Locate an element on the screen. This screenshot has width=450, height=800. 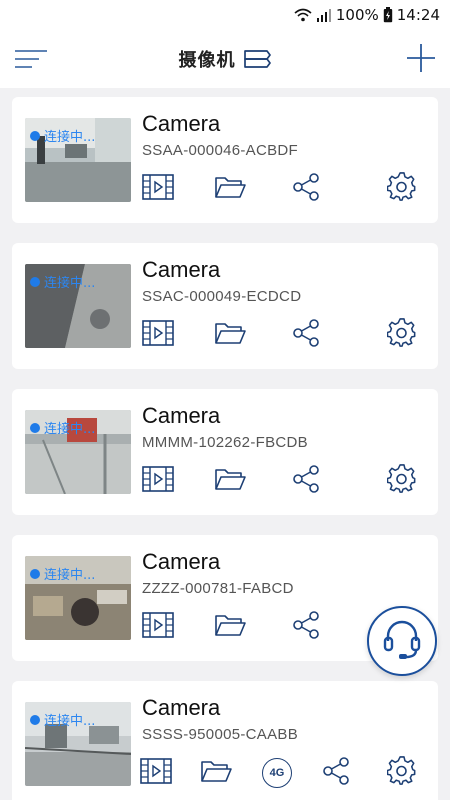
camera-id: SSAA-000046-ACBDF is located at coordinates (220, 150).